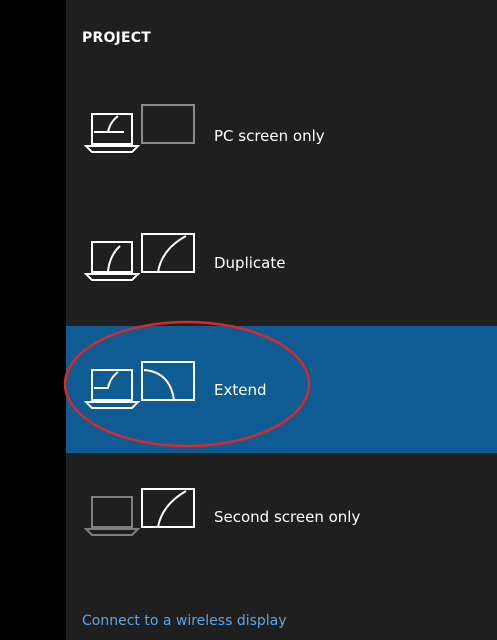  Describe the element at coordinates (116, 38) in the screenshot. I see `panel-title: PROJECT` at that location.